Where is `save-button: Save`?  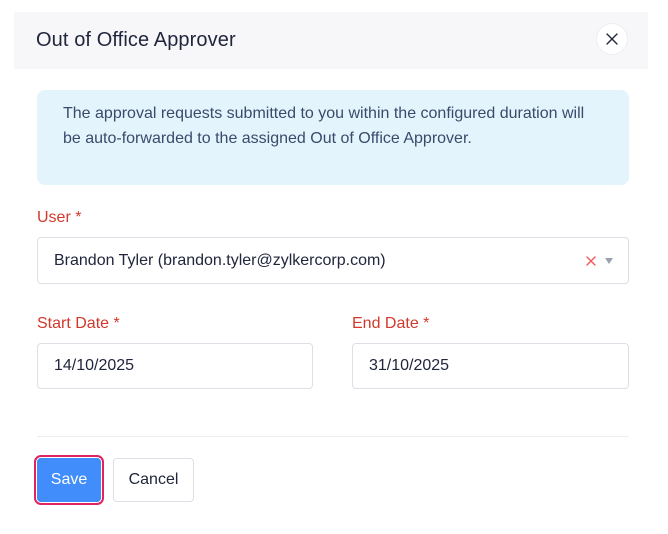
save-button: Save is located at coordinates (69, 480).